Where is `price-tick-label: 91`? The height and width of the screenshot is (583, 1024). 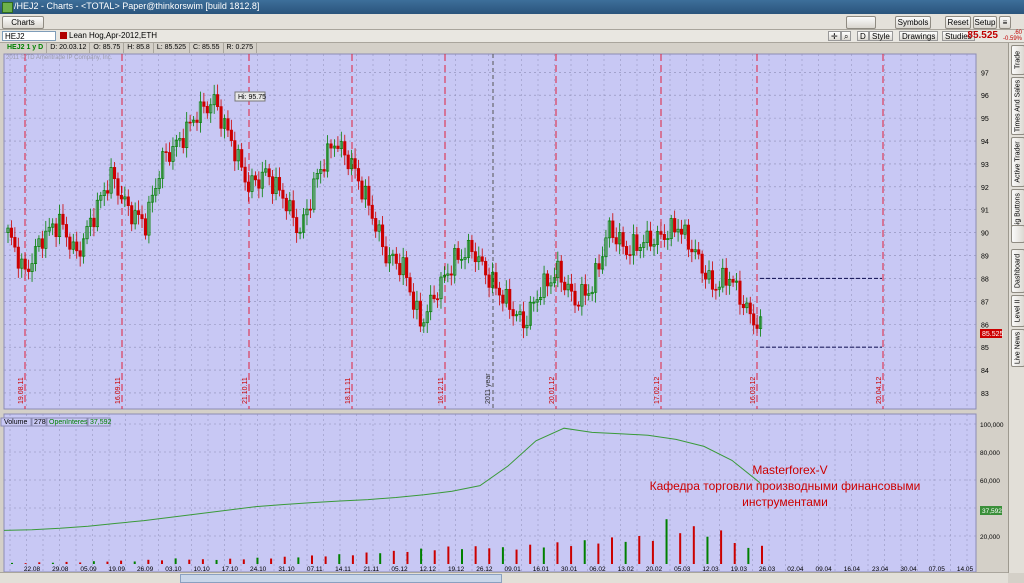 price-tick-label: 91 is located at coordinates (985, 211).